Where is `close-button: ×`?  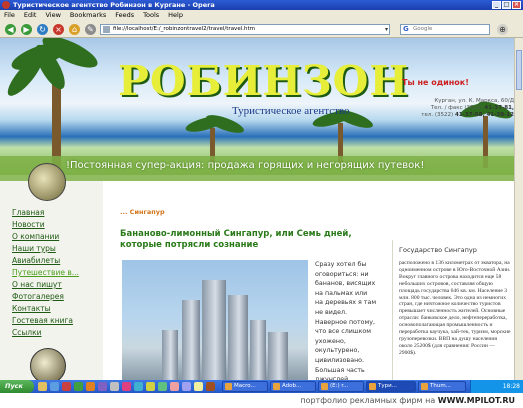 close-button: × is located at coordinates (516, 5).